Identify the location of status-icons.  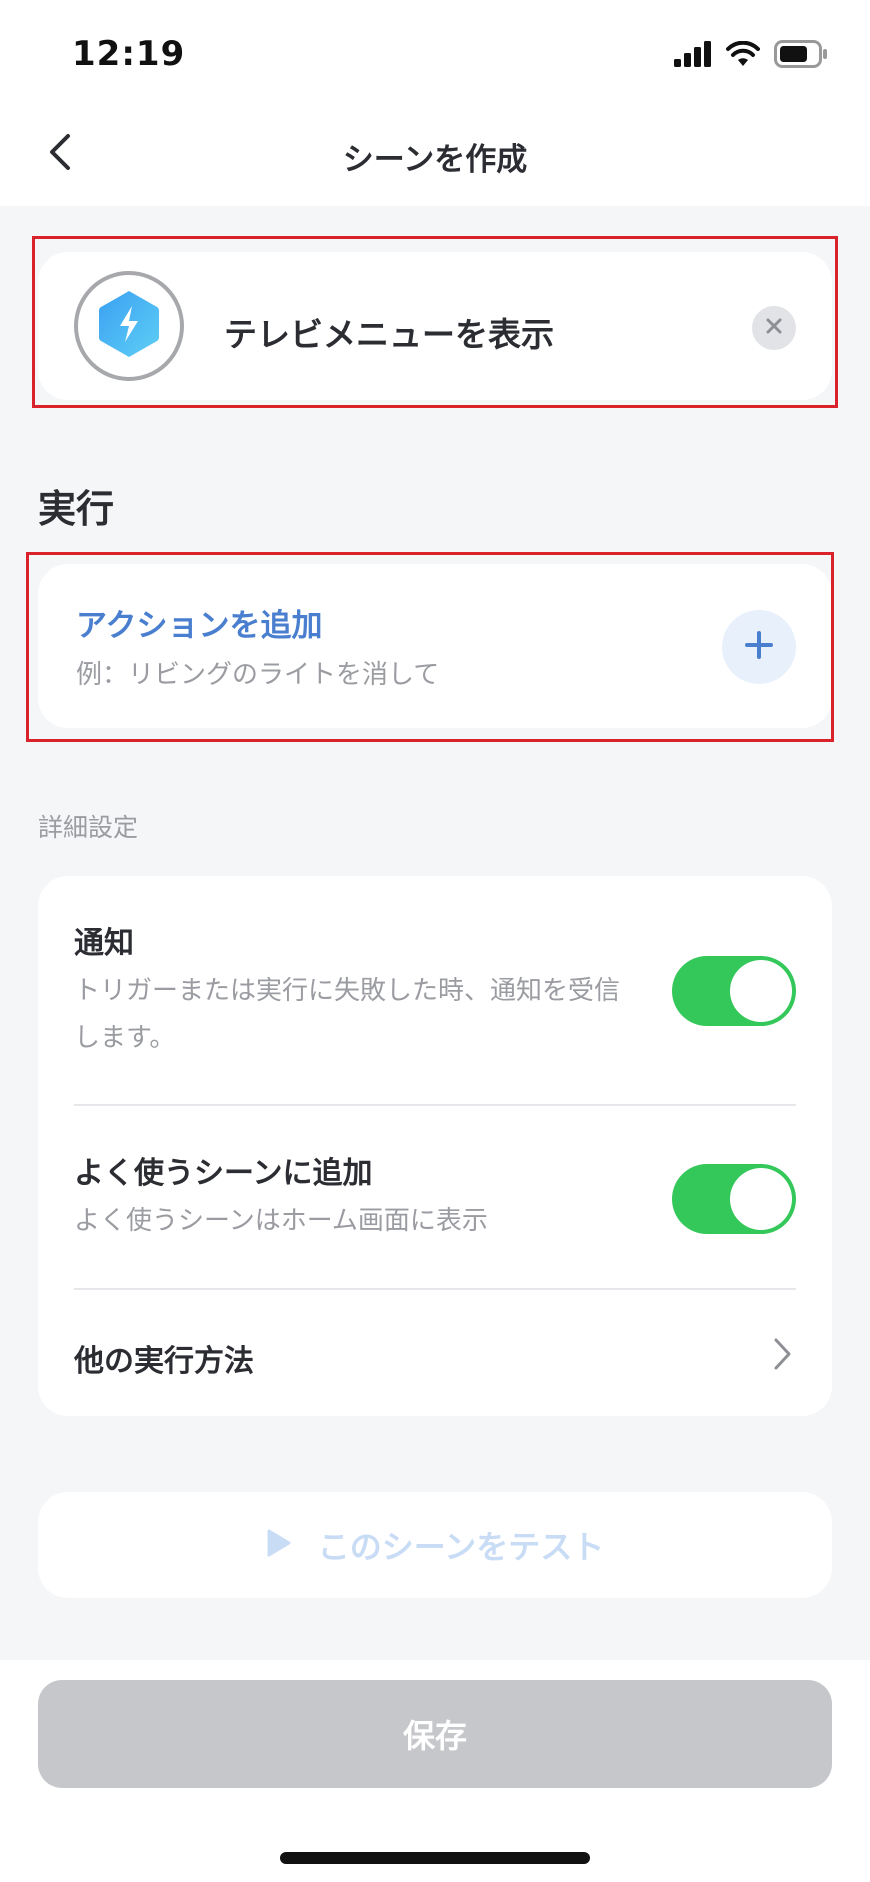
(751, 56).